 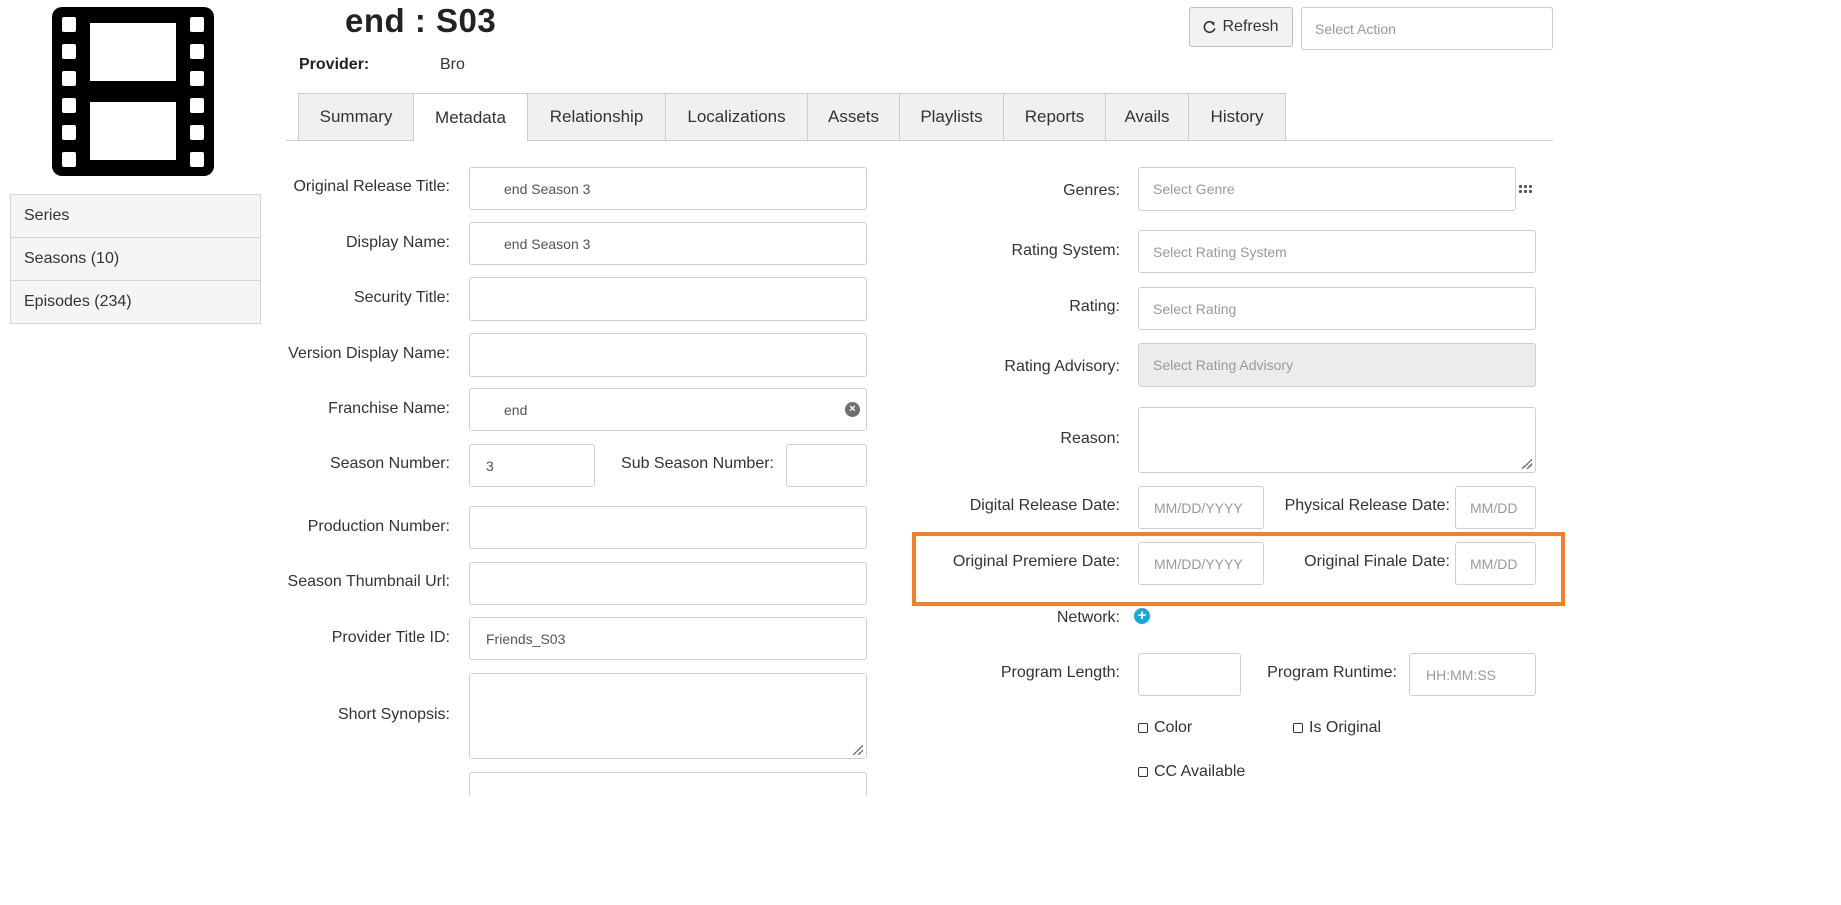 I want to click on sidebar-item-seasons: Seasons (10), so click(x=135, y=259).